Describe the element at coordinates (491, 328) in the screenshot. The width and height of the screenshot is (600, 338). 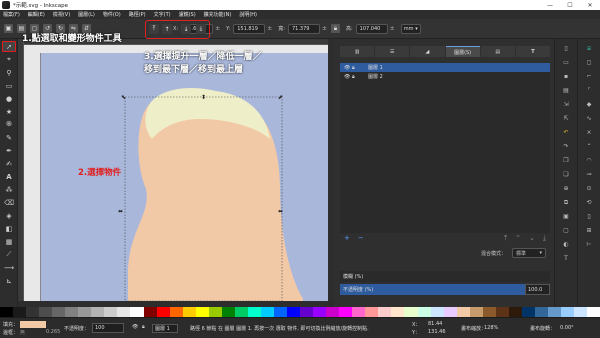
I see `zoom-input: 128%` at that location.